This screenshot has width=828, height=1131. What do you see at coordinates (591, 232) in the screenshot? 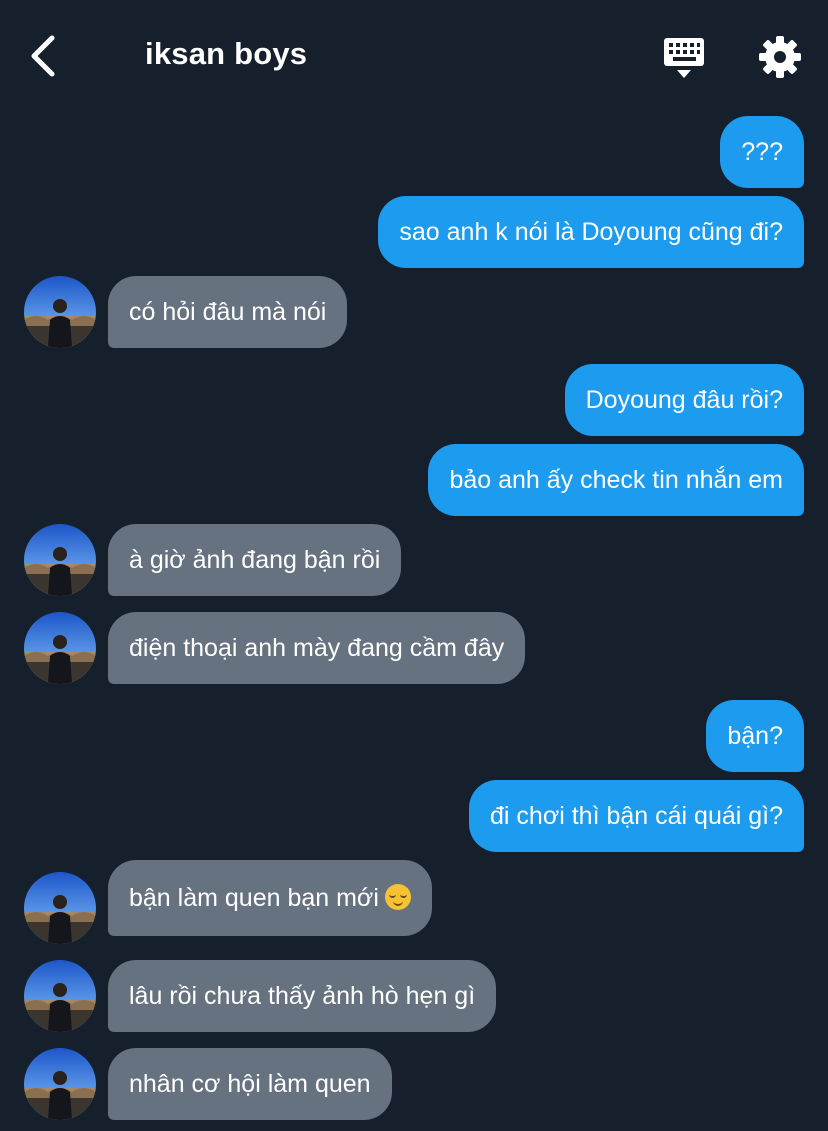
I see `sent-bubble: sao anh k nói là Doyoung cũng đi?` at bounding box center [591, 232].